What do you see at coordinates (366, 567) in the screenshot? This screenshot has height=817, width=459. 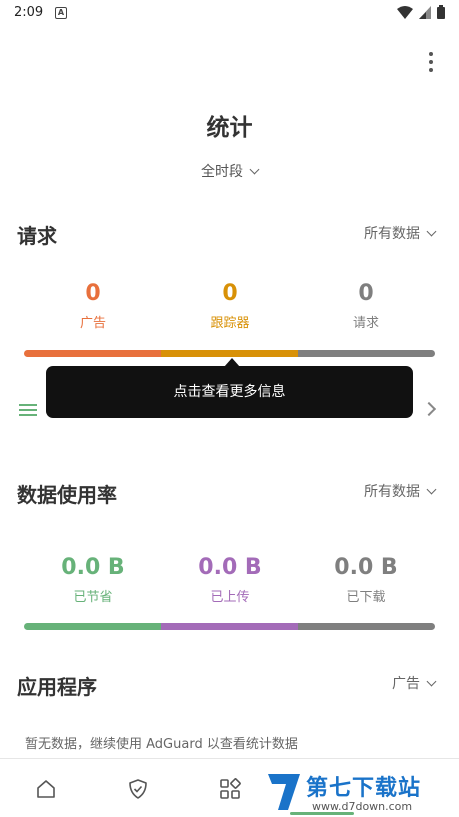 I see `stat-downloaded-value: 0.0 B` at bounding box center [366, 567].